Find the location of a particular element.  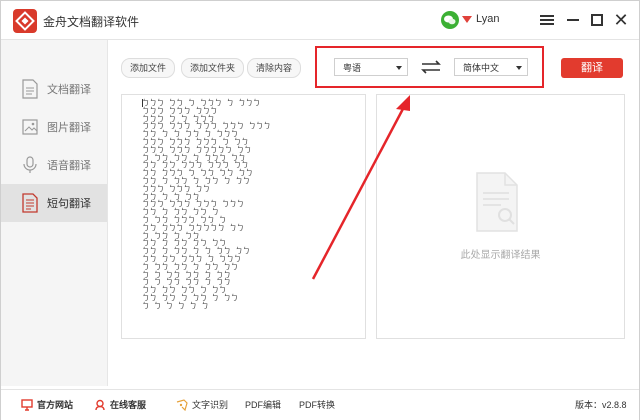

official-website-link: 官方网站 is located at coordinates (47, 404).